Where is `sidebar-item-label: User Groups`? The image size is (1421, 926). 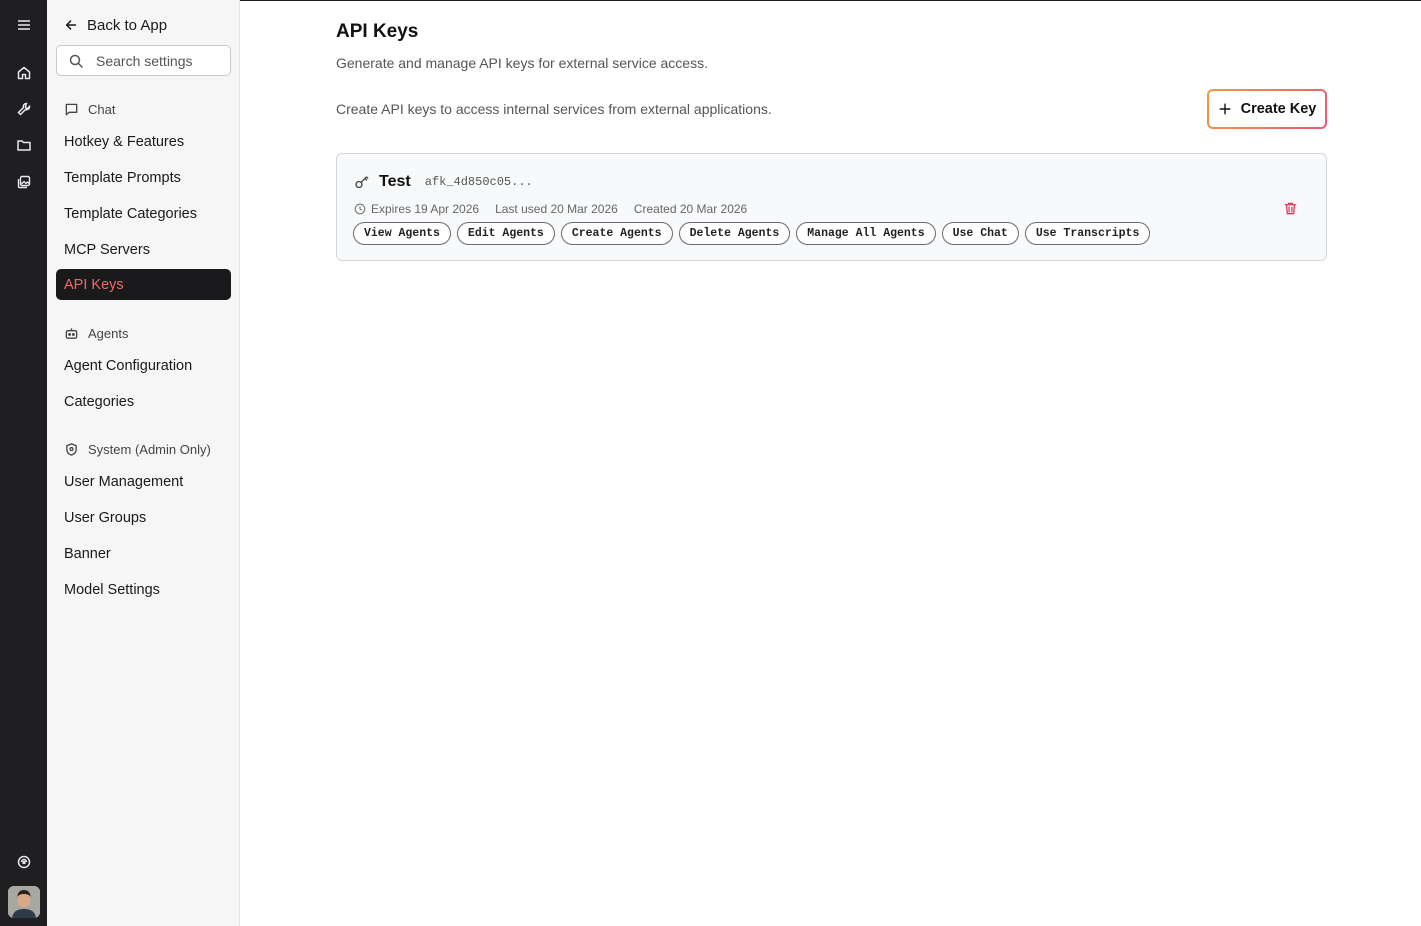
sidebar-item-label: User Groups is located at coordinates (105, 517).